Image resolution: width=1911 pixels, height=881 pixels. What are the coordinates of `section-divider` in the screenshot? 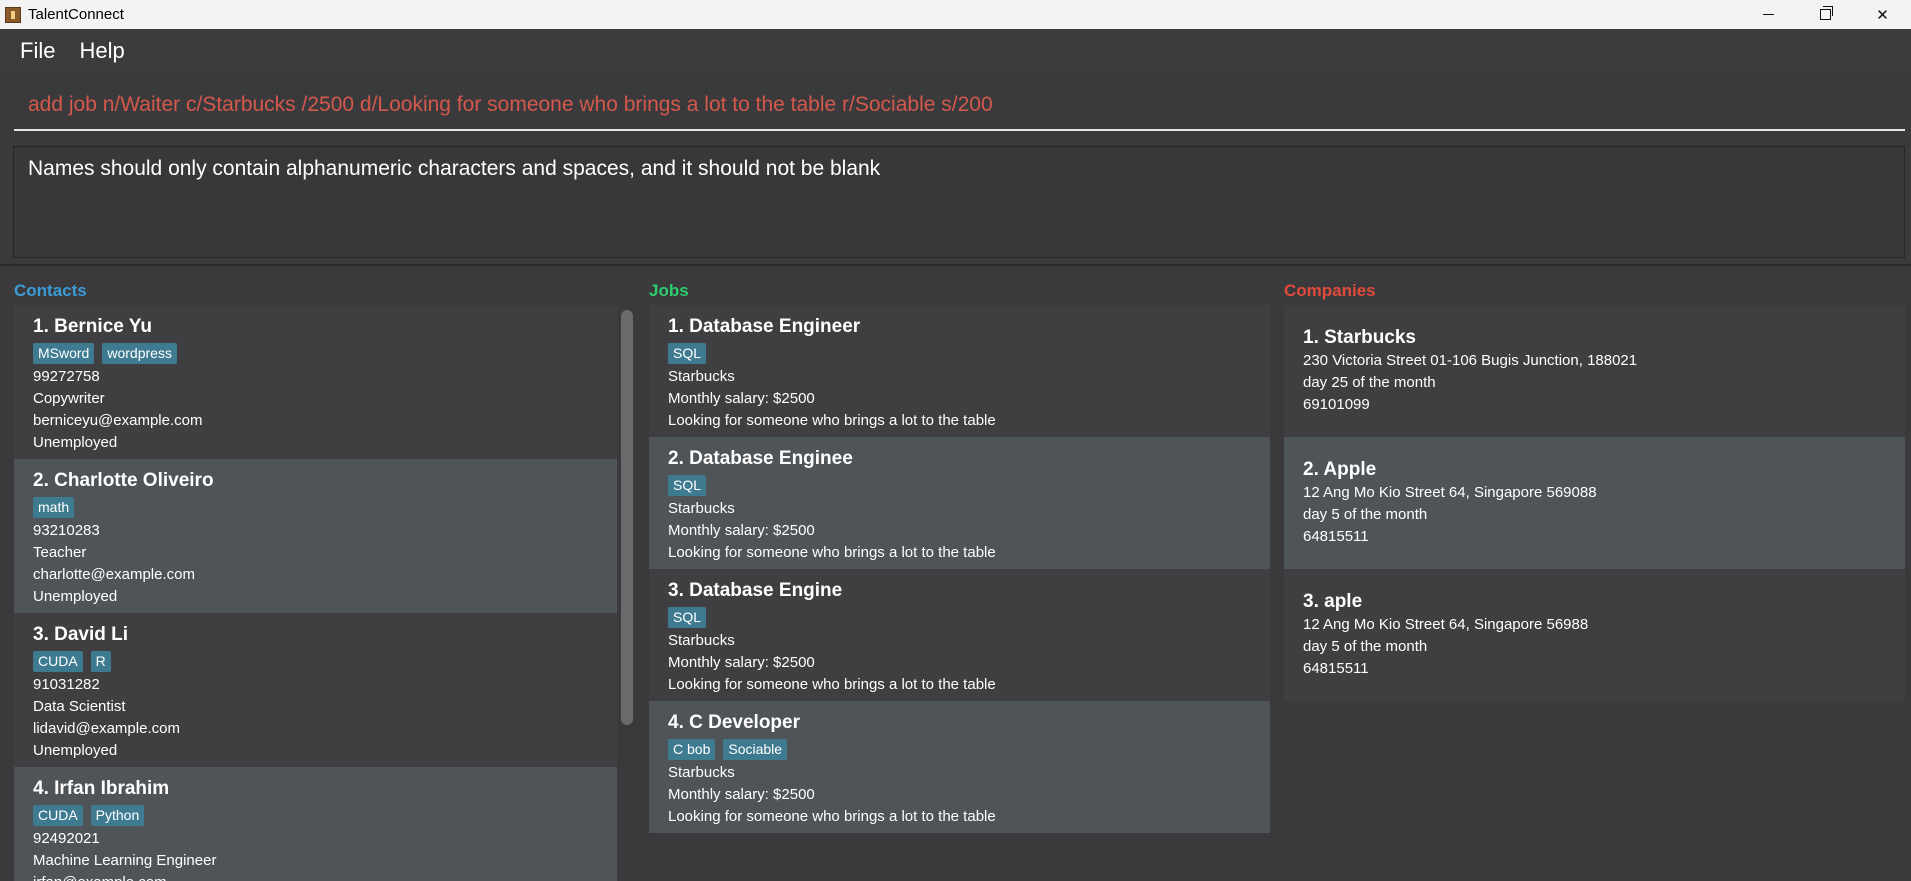 It's located at (955, 265).